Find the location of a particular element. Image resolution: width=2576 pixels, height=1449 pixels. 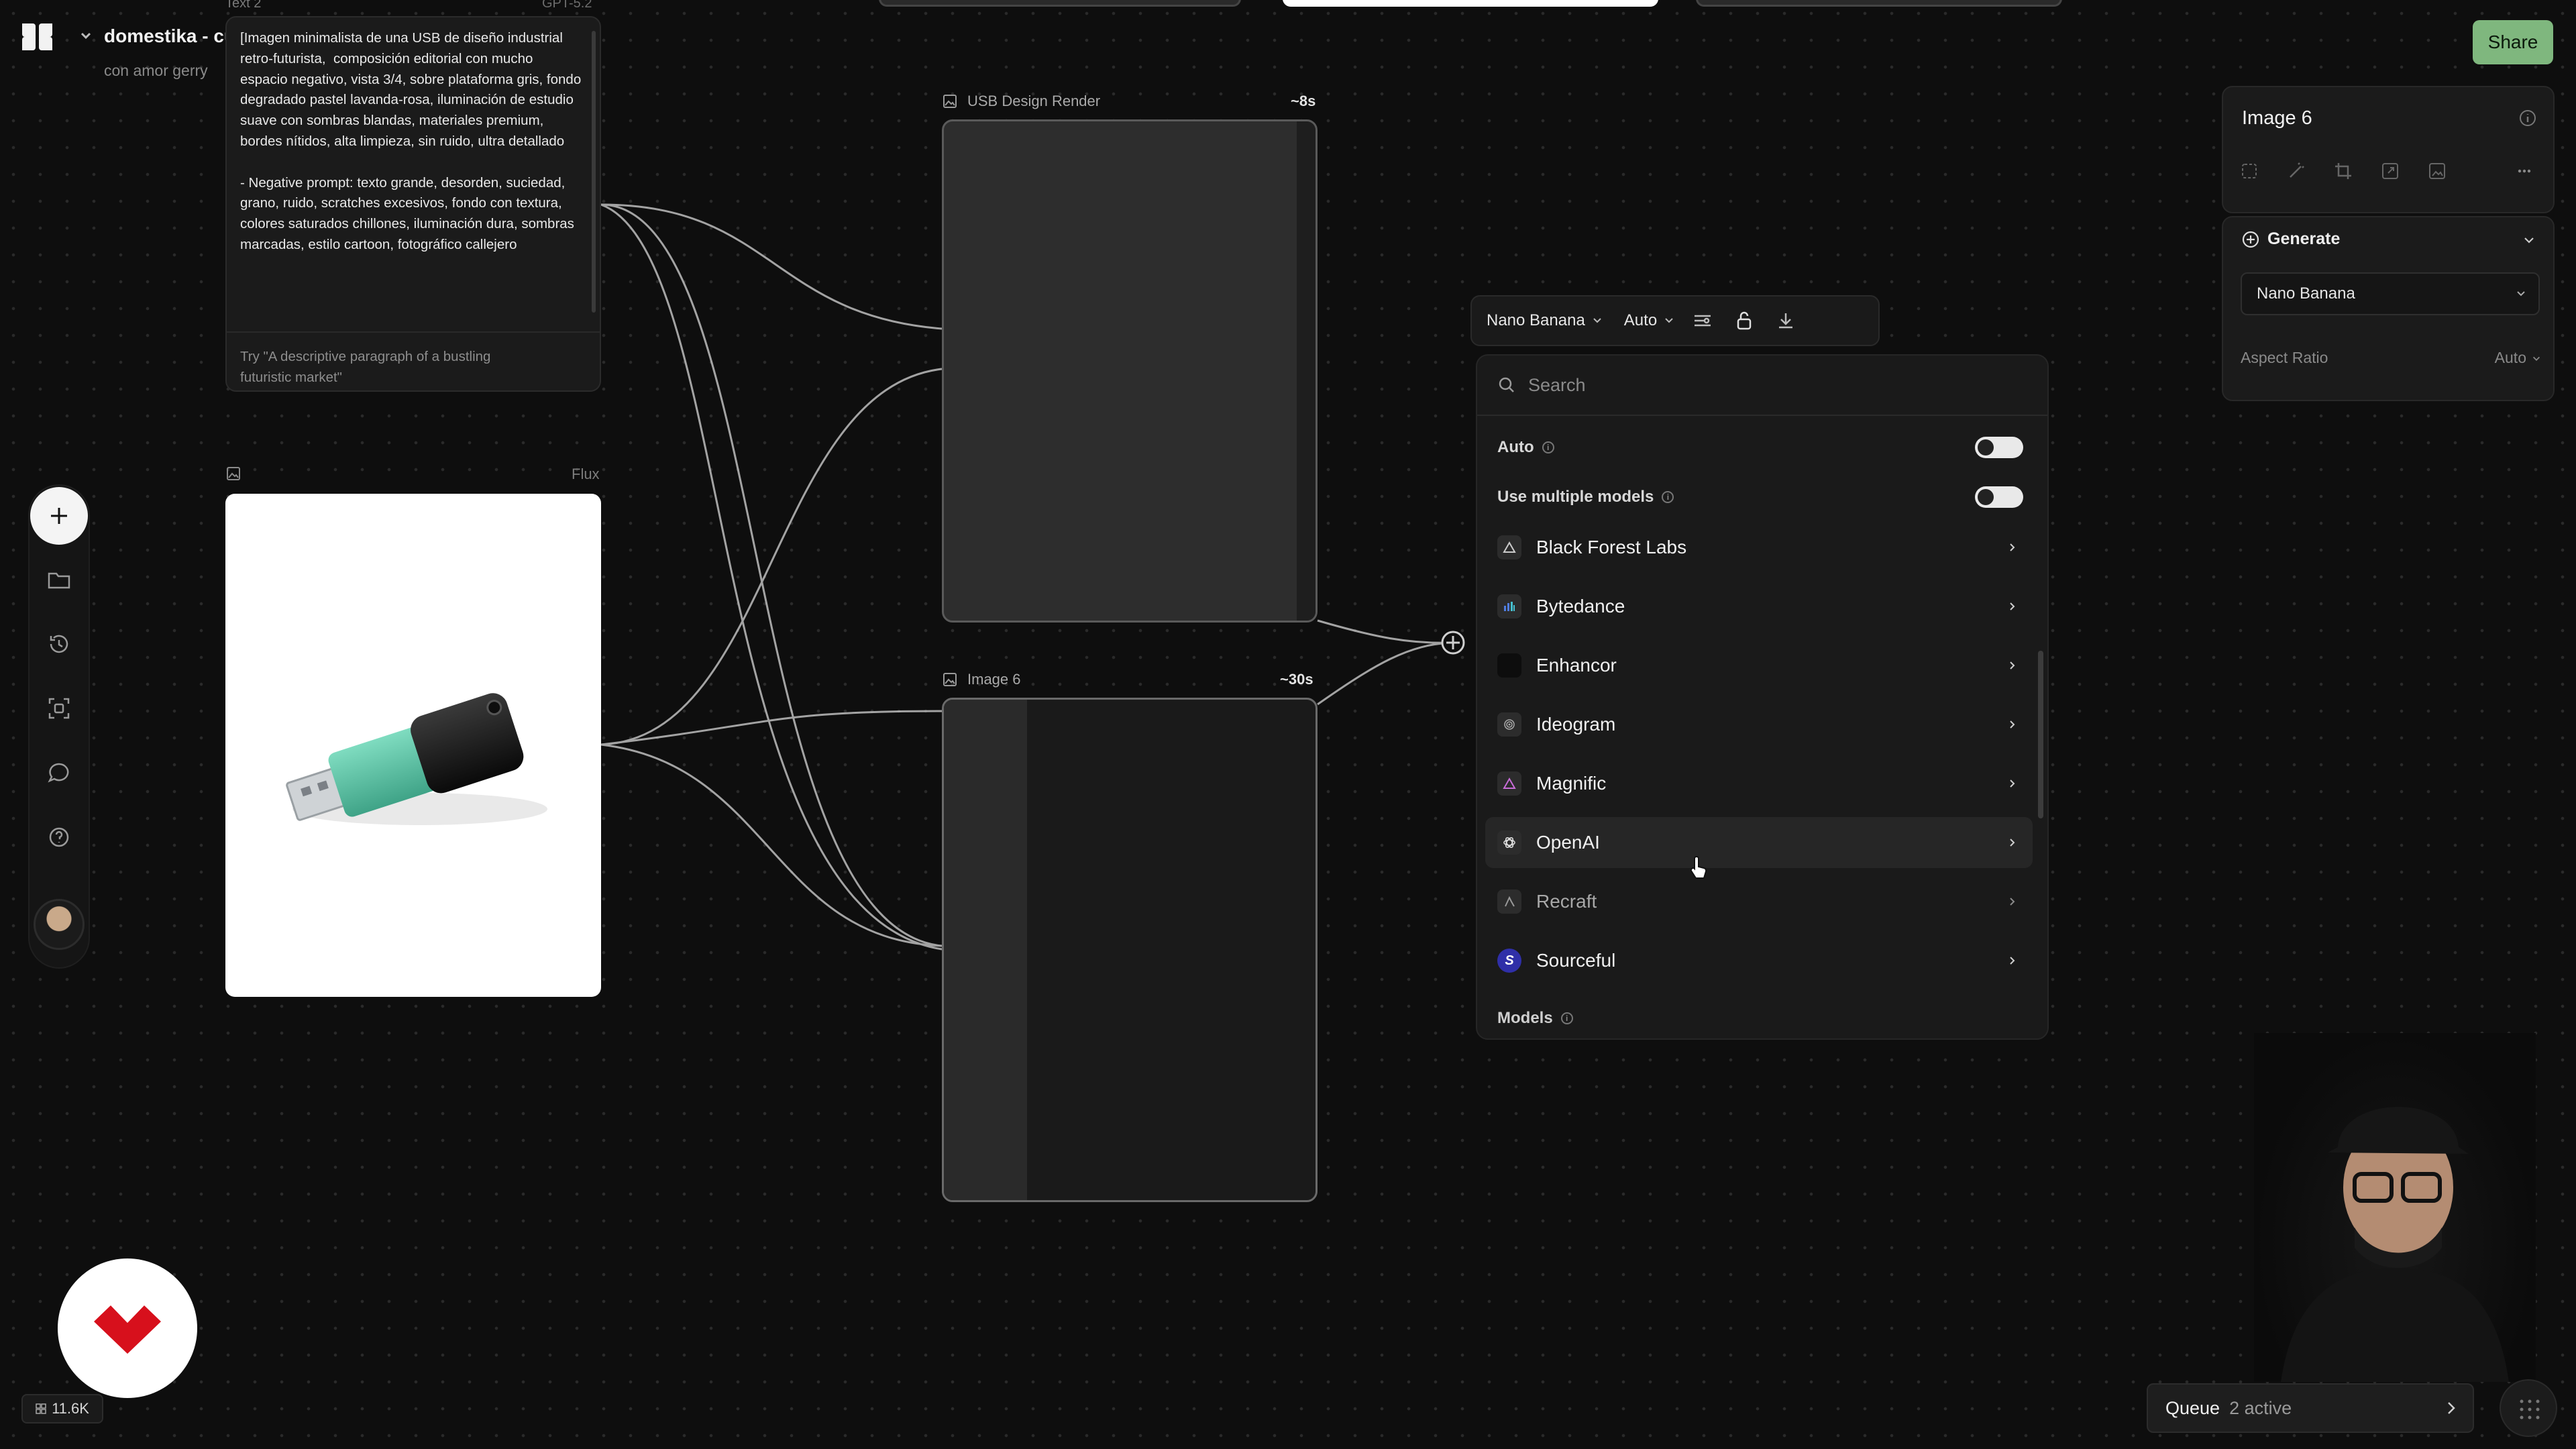

moon-icon is located at coordinates (1509, 665).